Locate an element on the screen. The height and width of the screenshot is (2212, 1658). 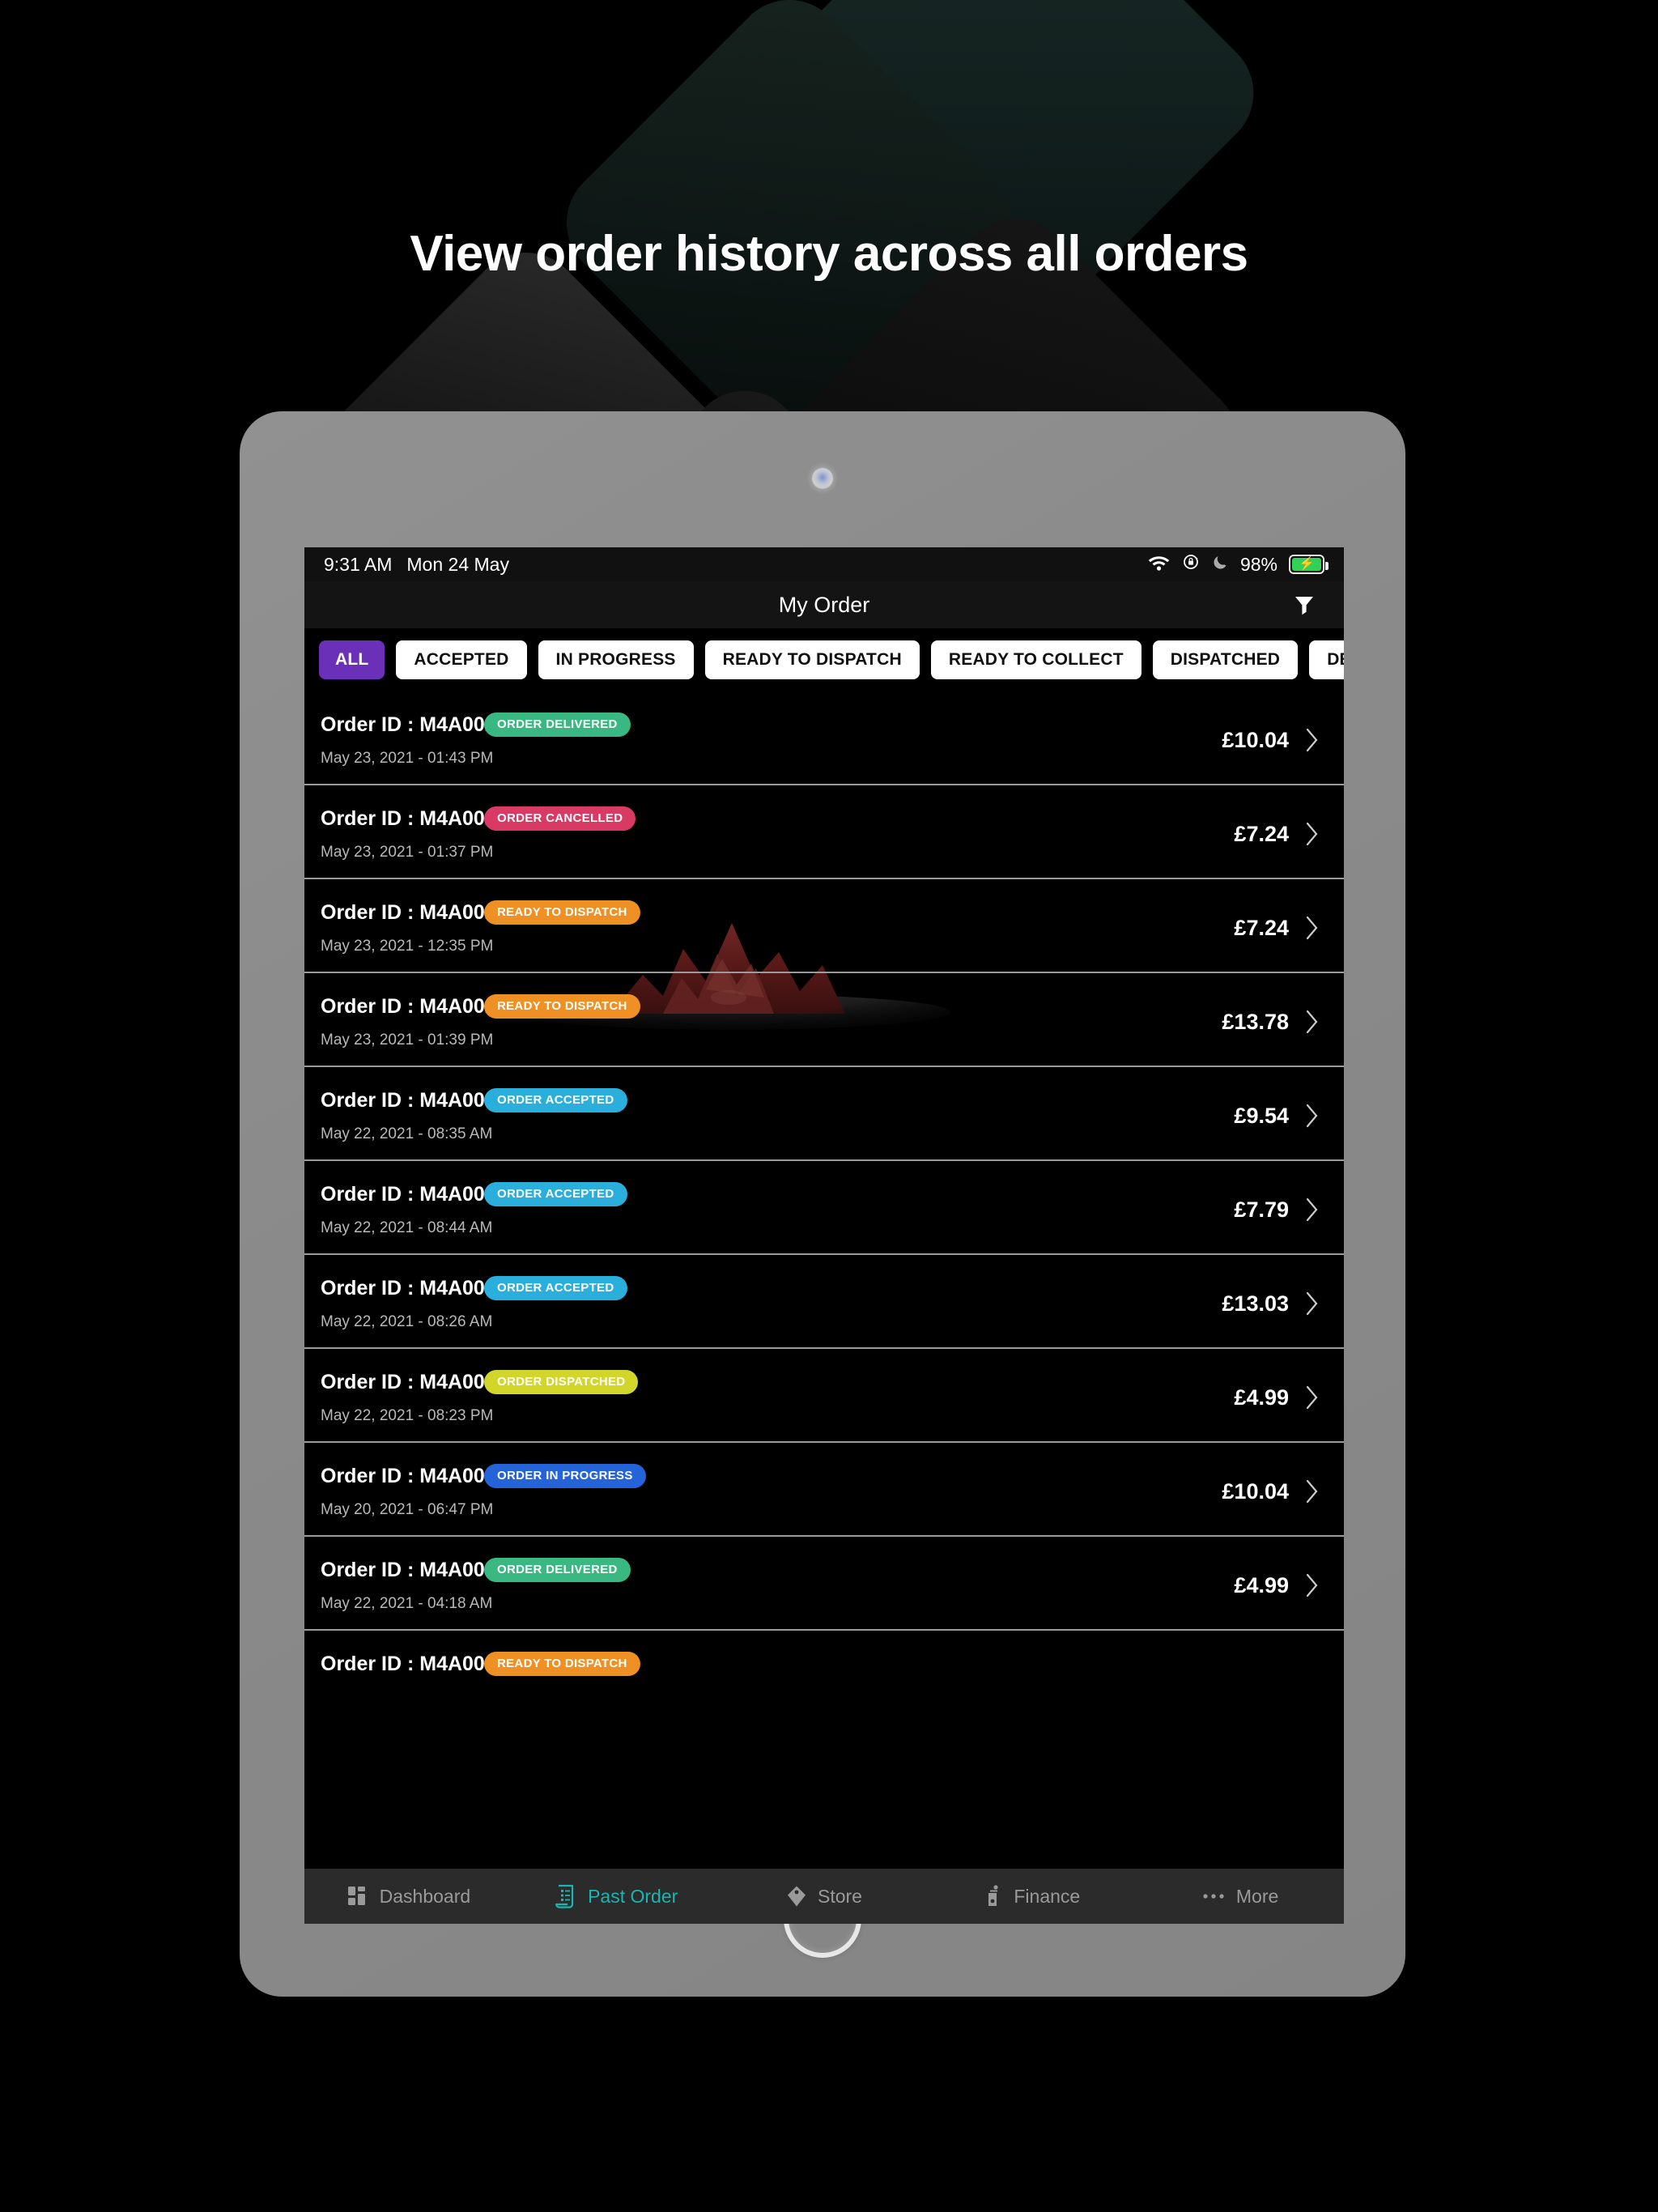
status-bar-left: 9:31 AM Mon 24 May is located at coordinates (416, 565).